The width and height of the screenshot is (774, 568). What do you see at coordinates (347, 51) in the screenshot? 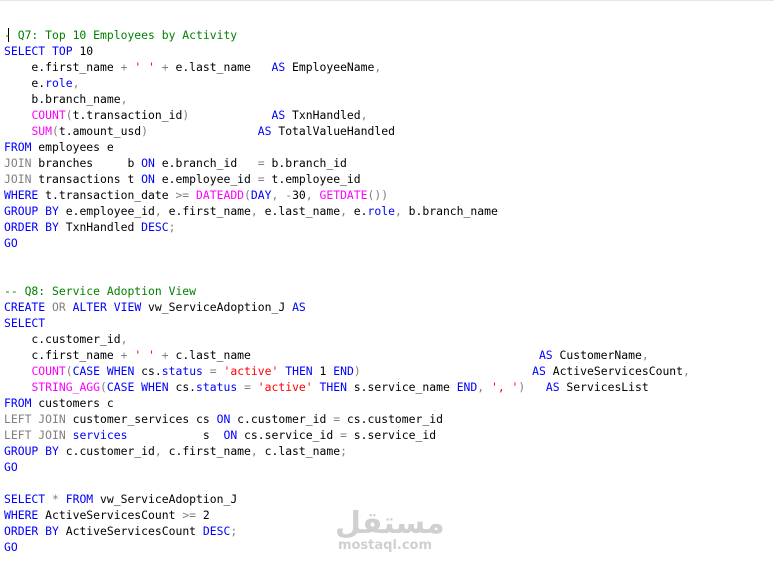
I see `code-line: SELECT TOP 10` at bounding box center [347, 51].